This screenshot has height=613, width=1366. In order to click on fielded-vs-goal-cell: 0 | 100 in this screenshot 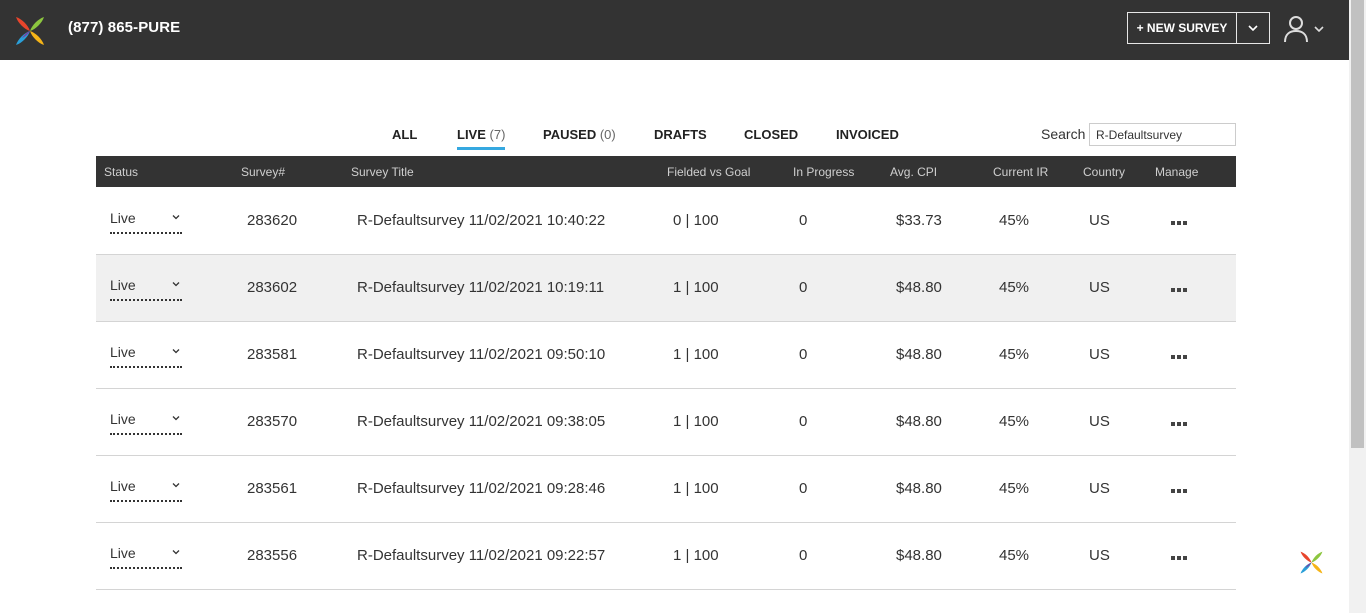, I will do `click(696, 220)`.